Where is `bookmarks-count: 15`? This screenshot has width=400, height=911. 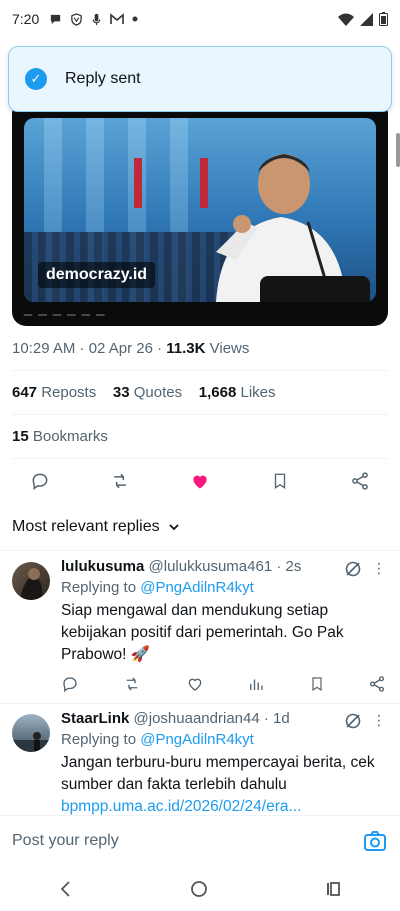 bookmarks-count: 15 is located at coordinates (20, 436).